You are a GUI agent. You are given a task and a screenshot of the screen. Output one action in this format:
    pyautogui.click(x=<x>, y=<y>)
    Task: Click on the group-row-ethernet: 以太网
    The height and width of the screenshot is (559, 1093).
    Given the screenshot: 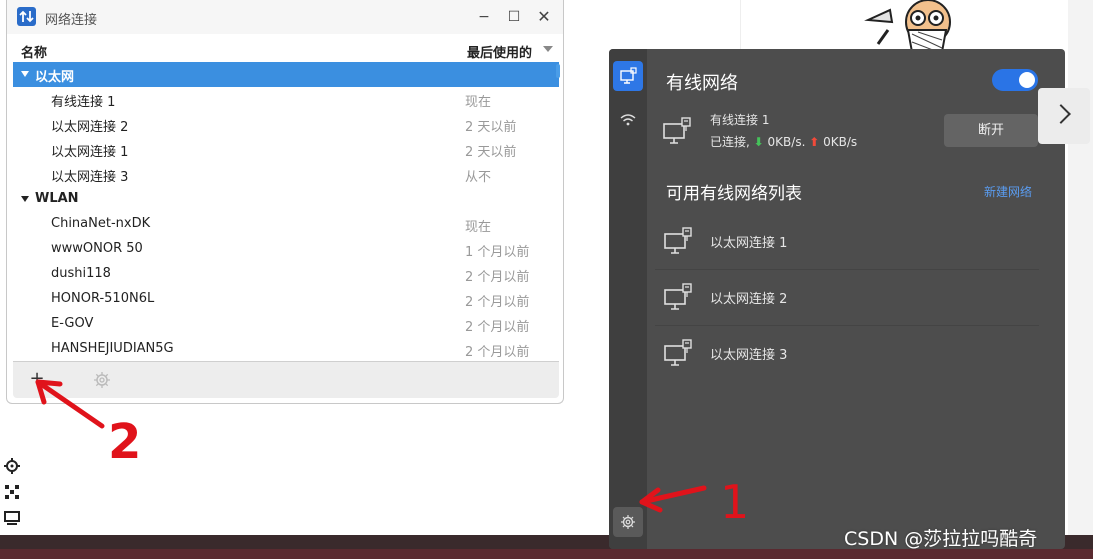 What is the action you would take?
    pyautogui.click(x=286, y=74)
    